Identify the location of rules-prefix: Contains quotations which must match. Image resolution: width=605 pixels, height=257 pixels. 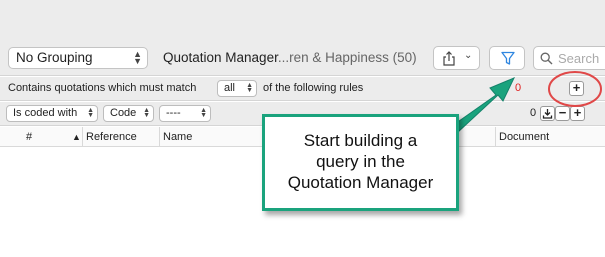
(102, 88).